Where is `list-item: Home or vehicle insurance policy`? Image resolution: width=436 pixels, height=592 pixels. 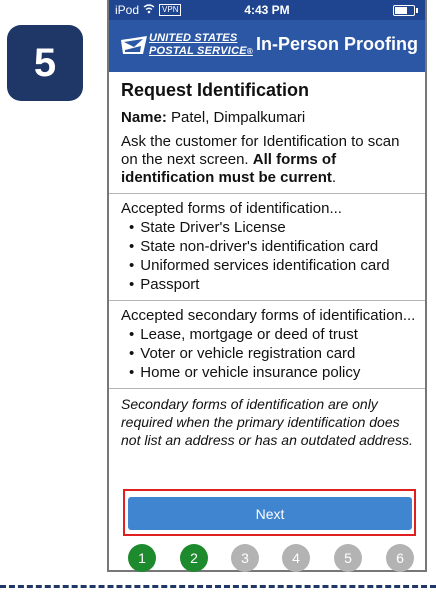 list-item: Home or vehicle insurance policy is located at coordinates (274, 372).